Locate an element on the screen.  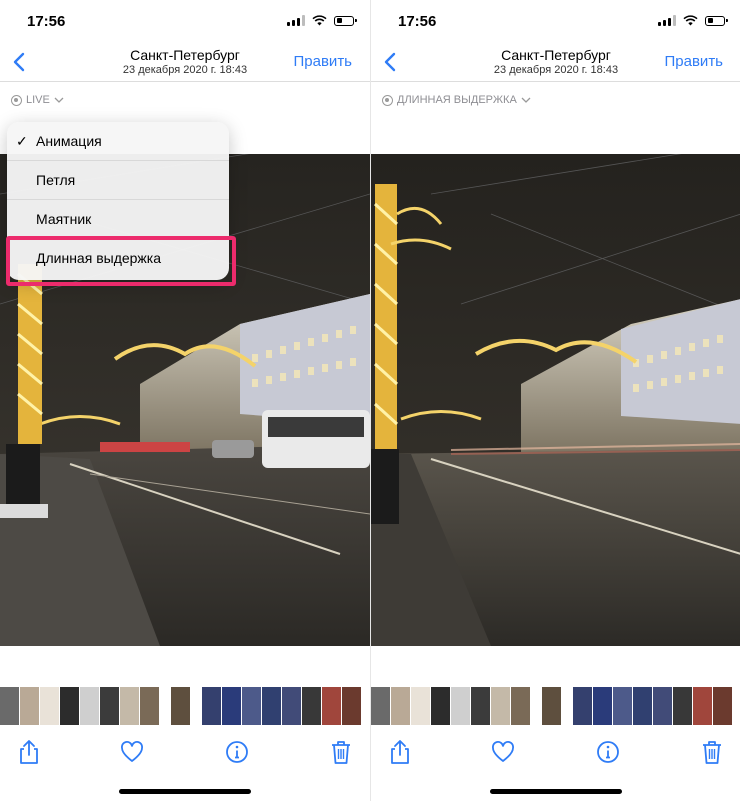
menu-item-label: Петля is located at coordinates (56, 180).